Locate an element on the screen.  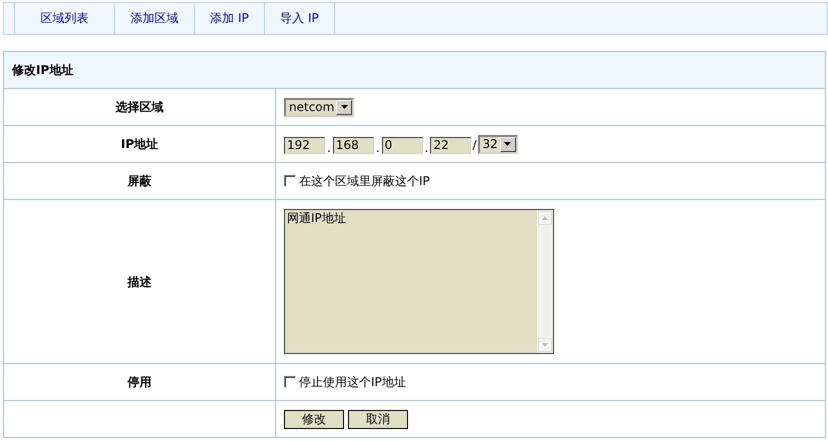
scrollbar is located at coordinates (545, 281).